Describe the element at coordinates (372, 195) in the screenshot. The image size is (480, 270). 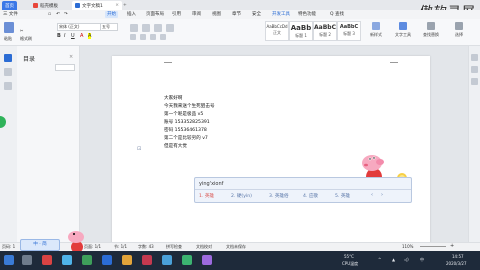
I see `ime-prev-icon: ‹` at that location.